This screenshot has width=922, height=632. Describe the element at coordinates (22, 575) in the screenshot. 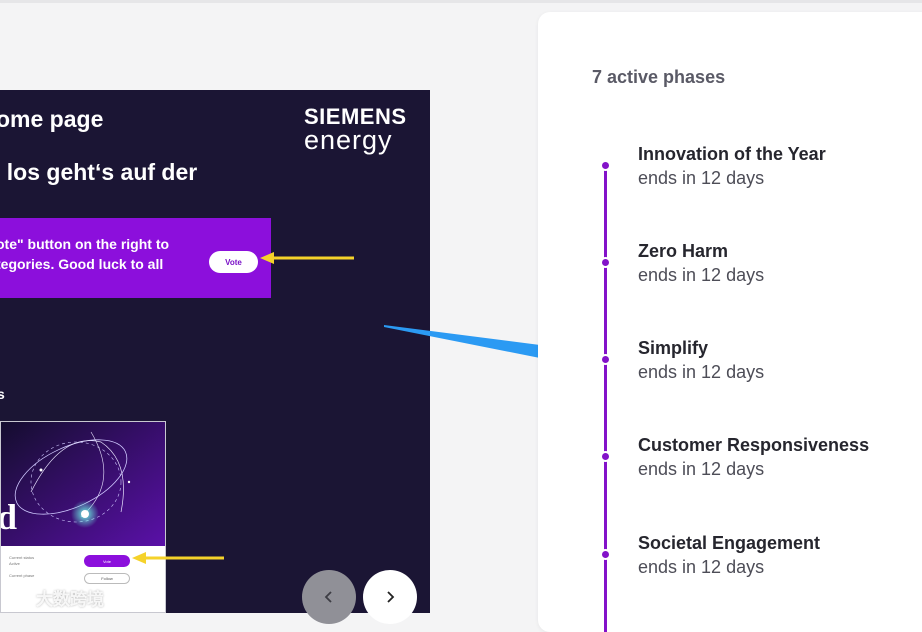

I see `preview-phase-label: Current phase` at that location.